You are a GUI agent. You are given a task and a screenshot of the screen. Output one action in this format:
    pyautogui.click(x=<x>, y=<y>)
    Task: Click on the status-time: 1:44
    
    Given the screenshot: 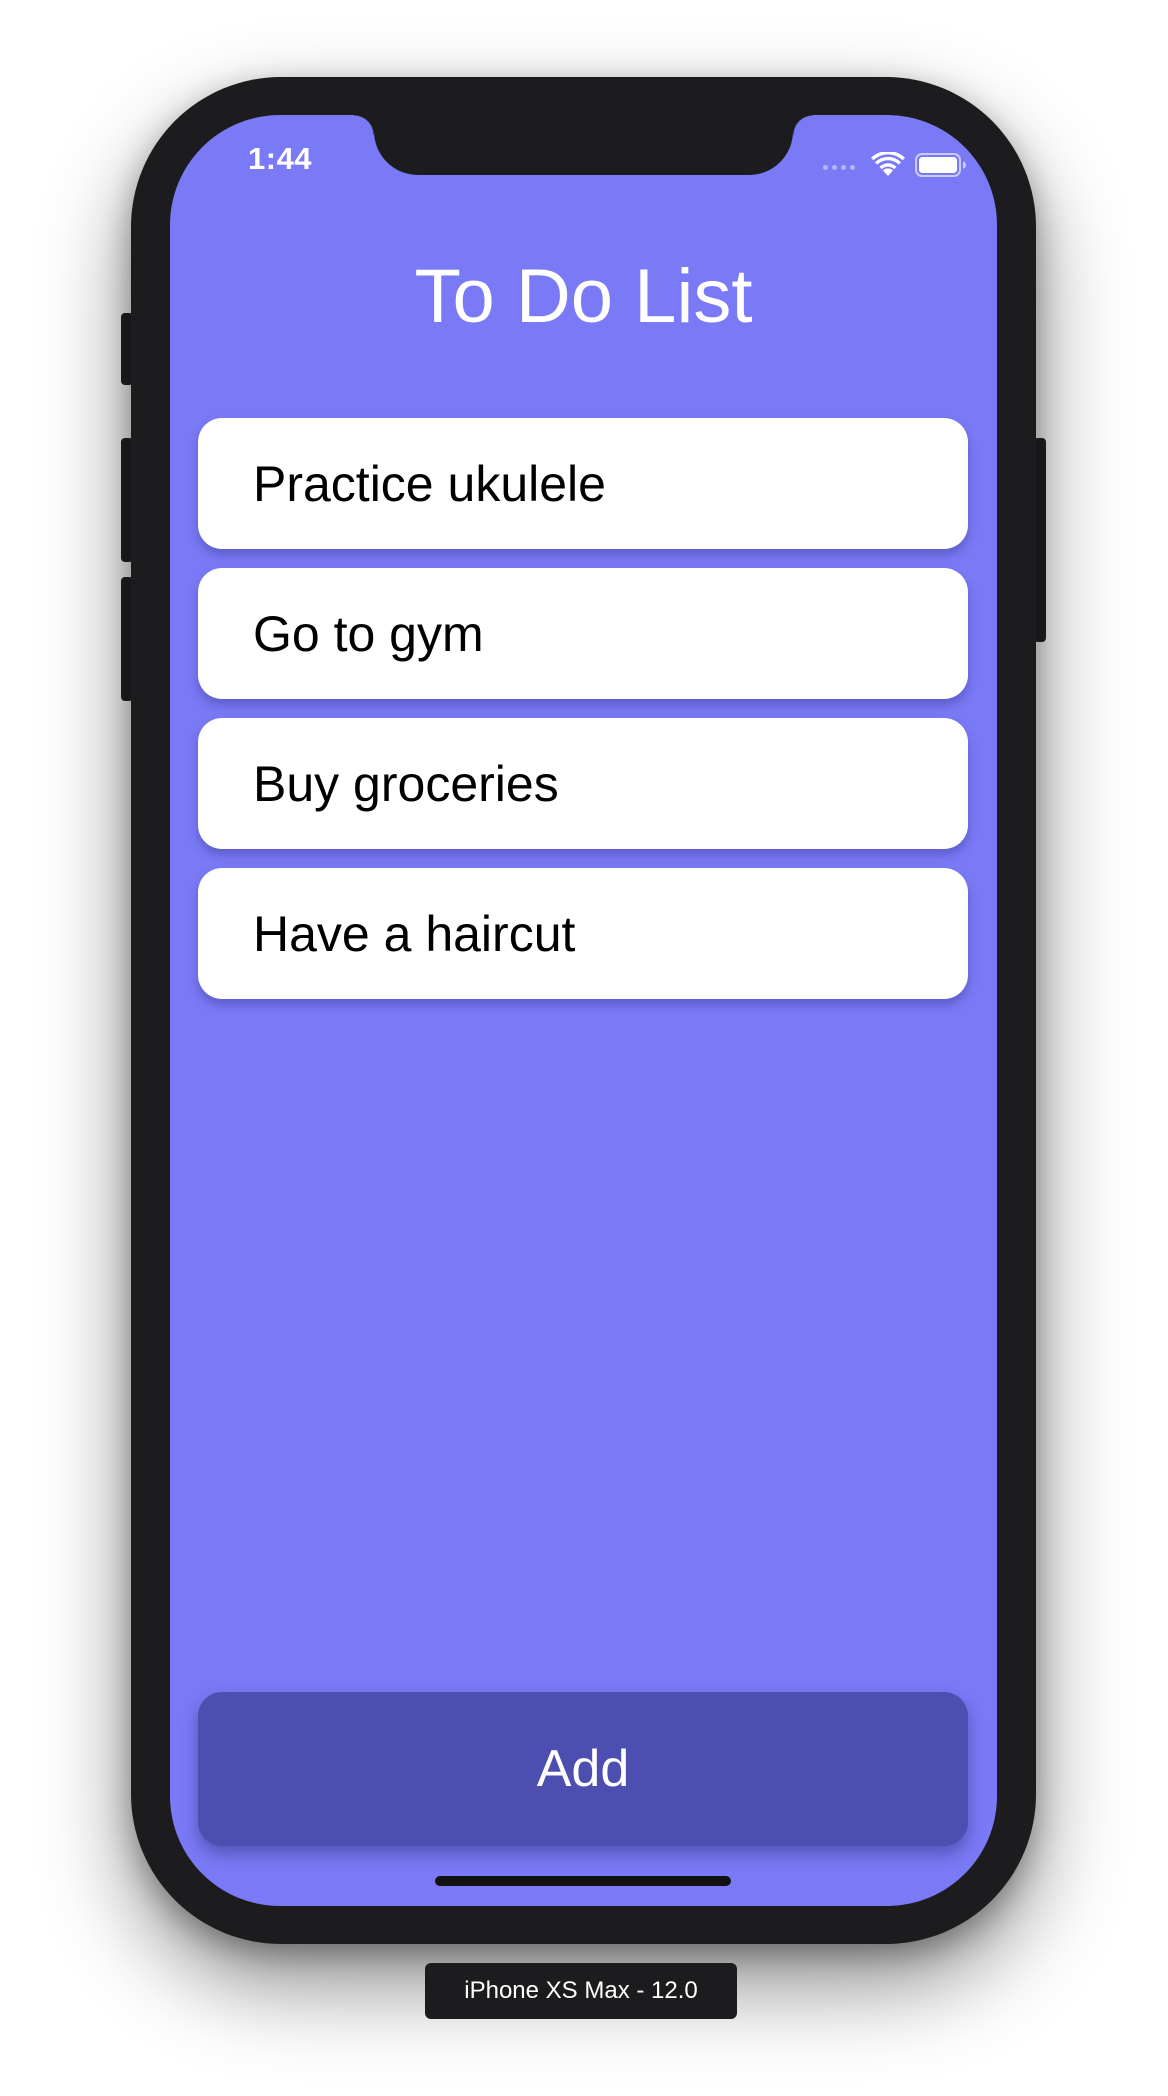 What is the action you would take?
    pyautogui.click(x=280, y=158)
    